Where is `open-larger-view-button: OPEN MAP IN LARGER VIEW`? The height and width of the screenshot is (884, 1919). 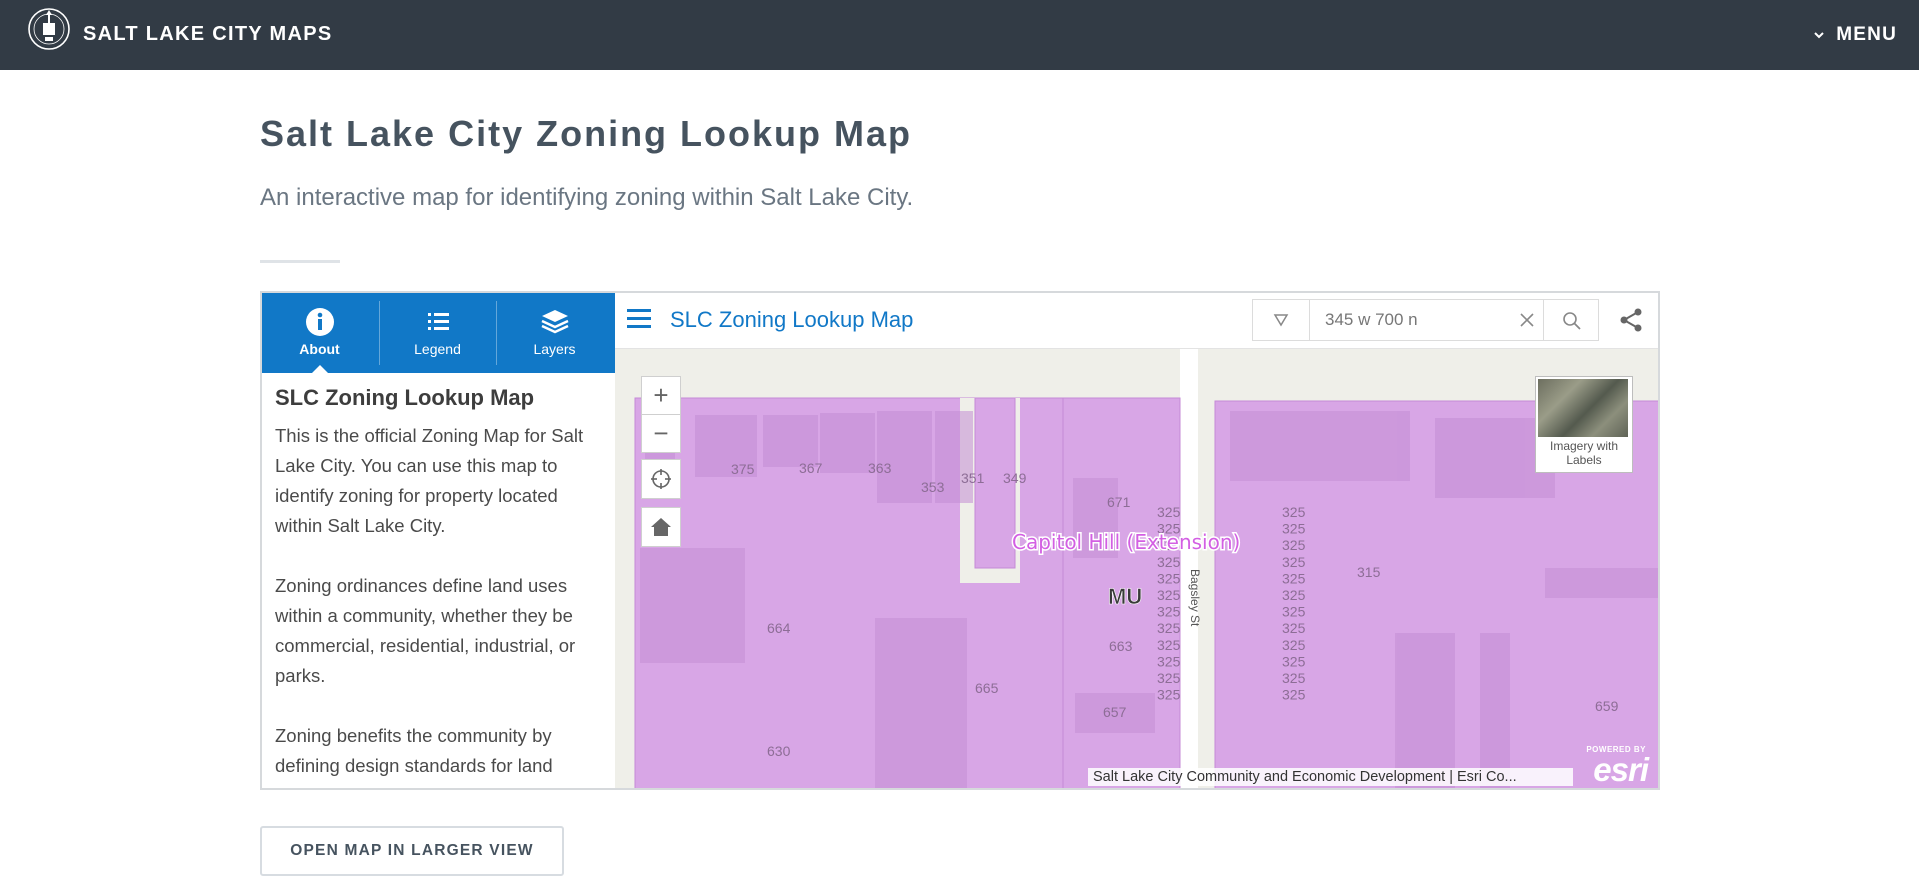
open-larger-view-button: OPEN MAP IN LARGER VIEW is located at coordinates (412, 851).